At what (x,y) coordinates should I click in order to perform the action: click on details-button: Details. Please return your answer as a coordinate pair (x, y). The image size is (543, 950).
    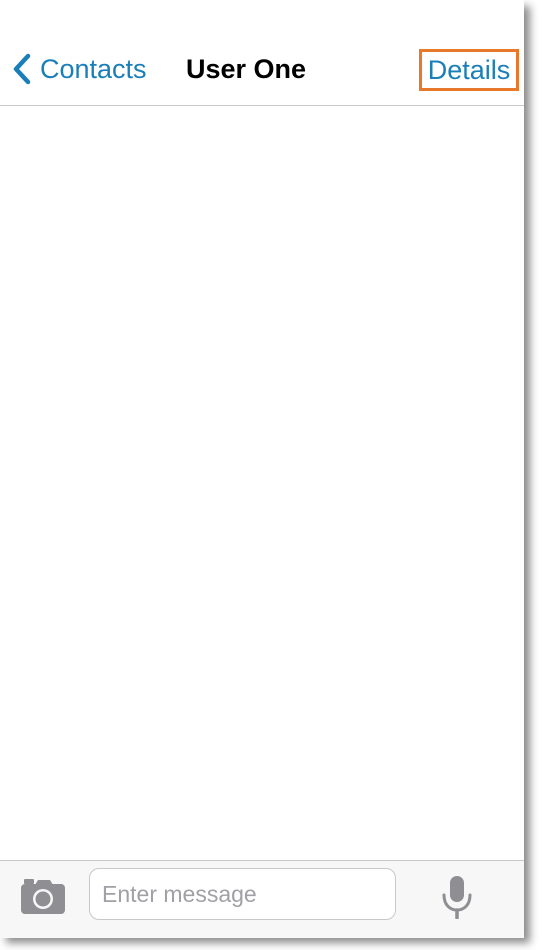
    Looking at the image, I should click on (469, 70).